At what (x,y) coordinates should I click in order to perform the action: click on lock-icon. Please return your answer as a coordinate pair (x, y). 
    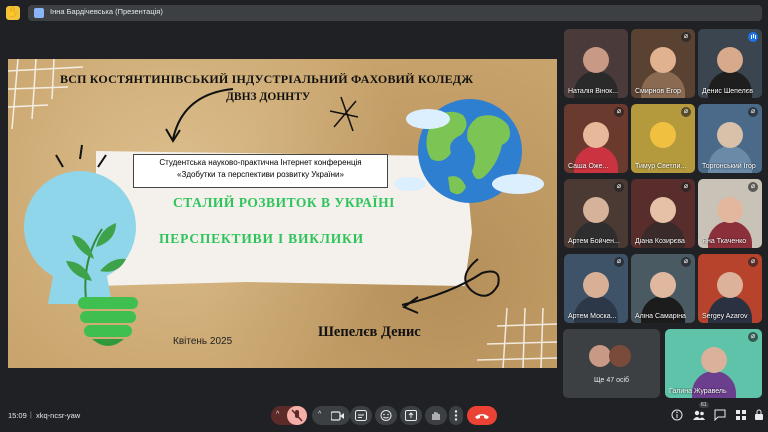
    Looking at the image, I should click on (759, 415).